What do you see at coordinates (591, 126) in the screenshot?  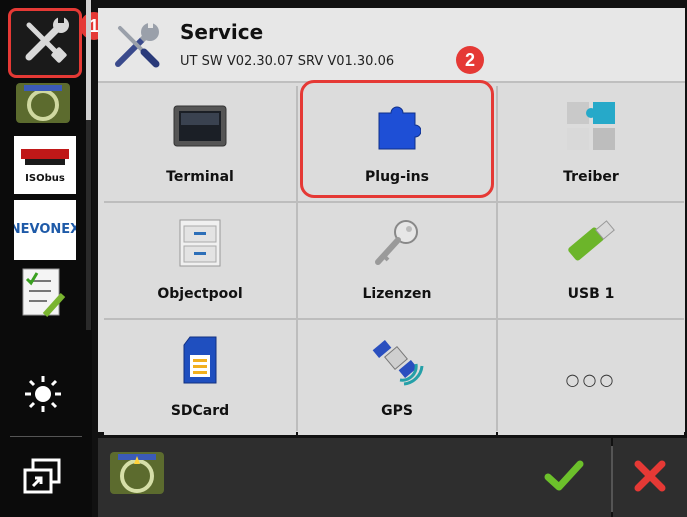 I see `puzzle-multi-icon` at bounding box center [591, 126].